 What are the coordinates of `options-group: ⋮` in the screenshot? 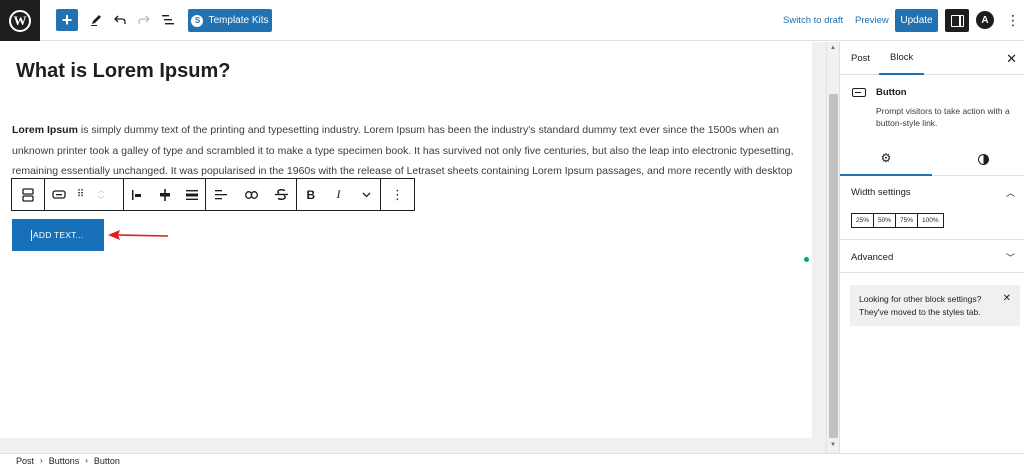 It's located at (397, 194).